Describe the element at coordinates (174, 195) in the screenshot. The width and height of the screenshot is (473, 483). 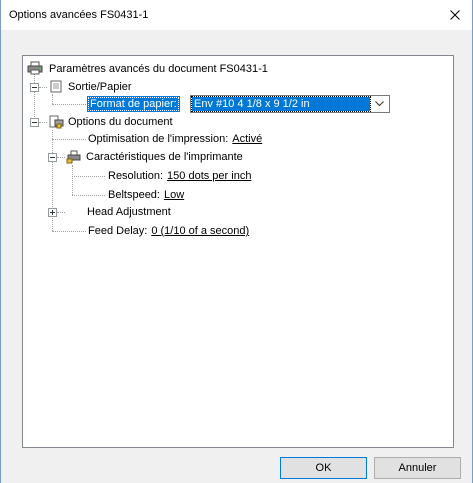
I see `beltspeed-value: Low` at that location.